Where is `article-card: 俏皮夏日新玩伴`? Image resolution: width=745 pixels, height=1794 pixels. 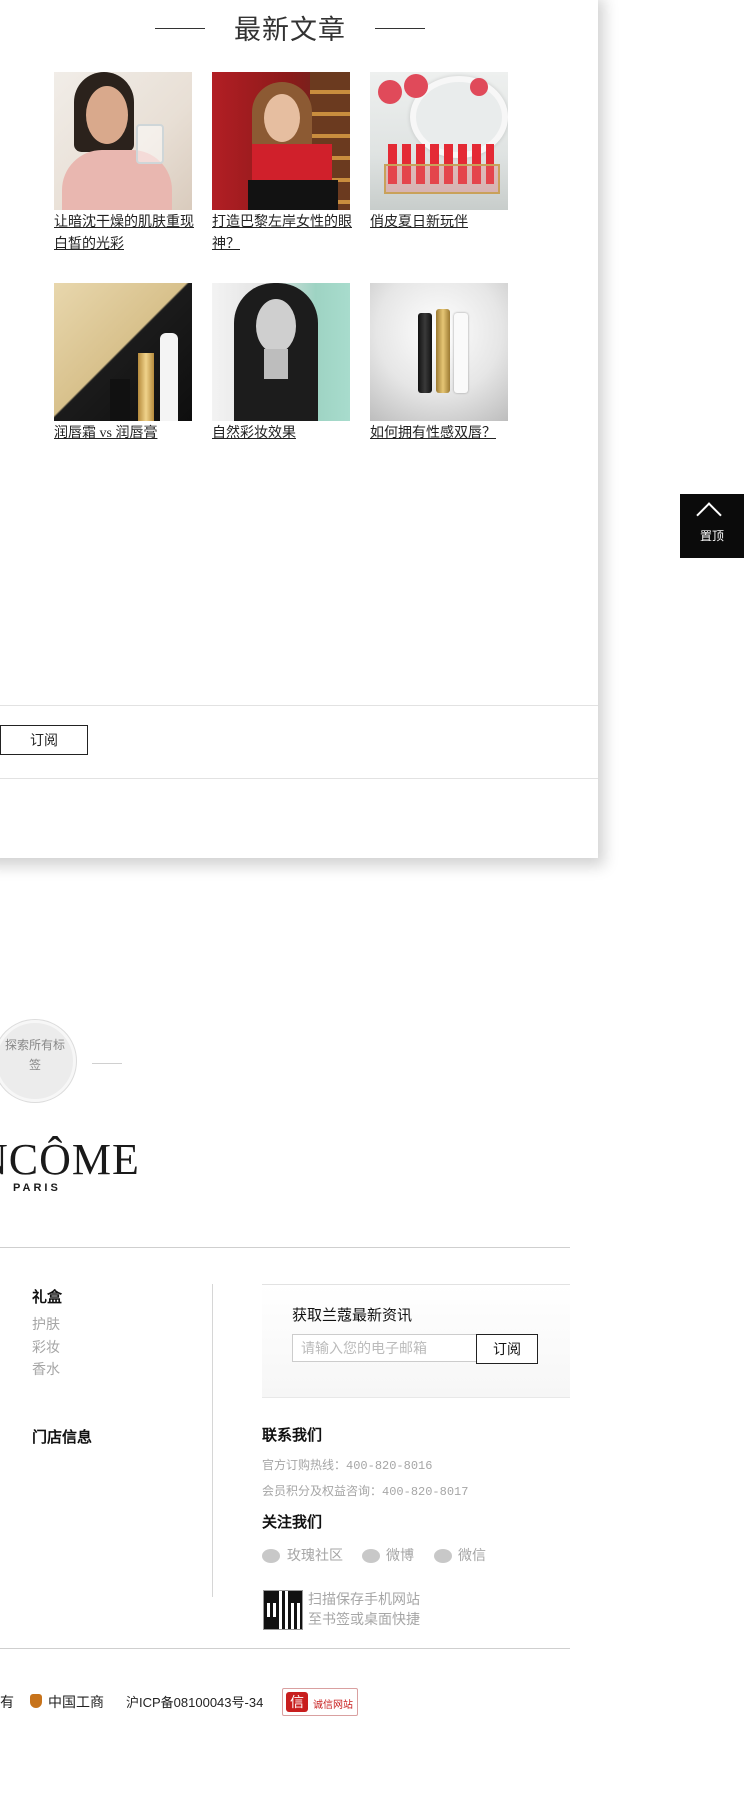 article-card: 俏皮夏日新玩伴 is located at coordinates (440, 153).